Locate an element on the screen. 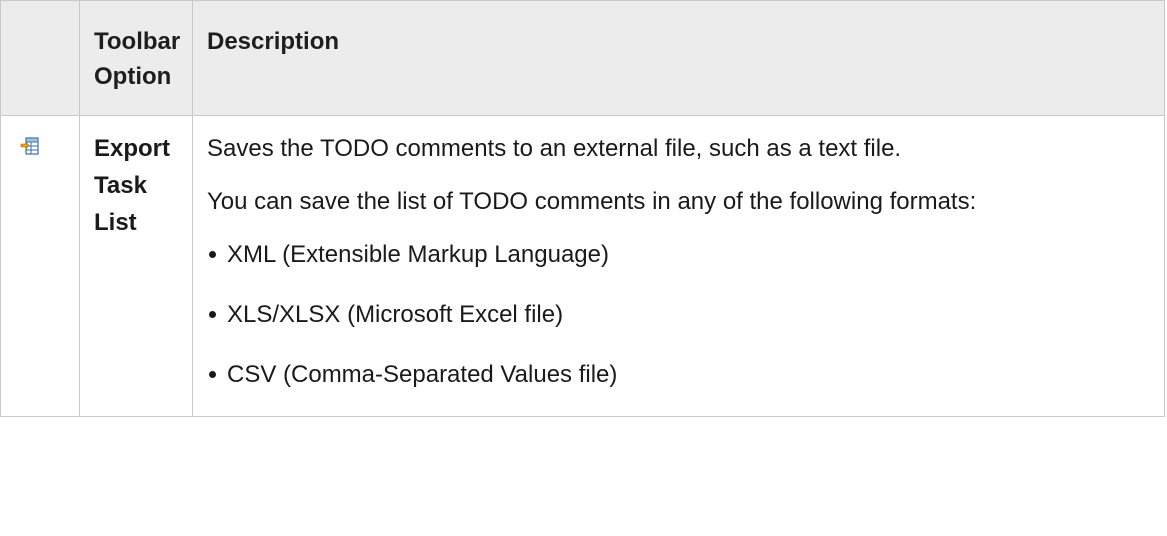 The image size is (1167, 536). icon-cell is located at coordinates (40, 266).